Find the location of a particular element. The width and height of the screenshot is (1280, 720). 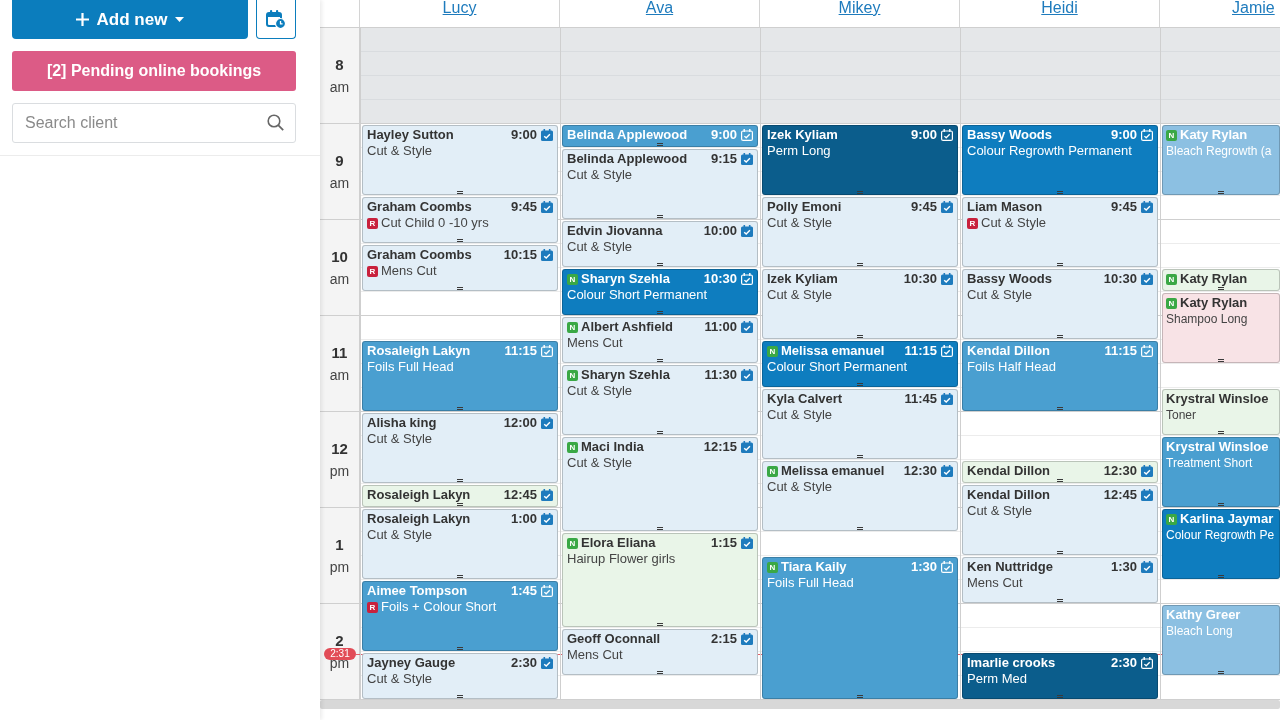

staff-name-link: Mikey is located at coordinates (859, 8).